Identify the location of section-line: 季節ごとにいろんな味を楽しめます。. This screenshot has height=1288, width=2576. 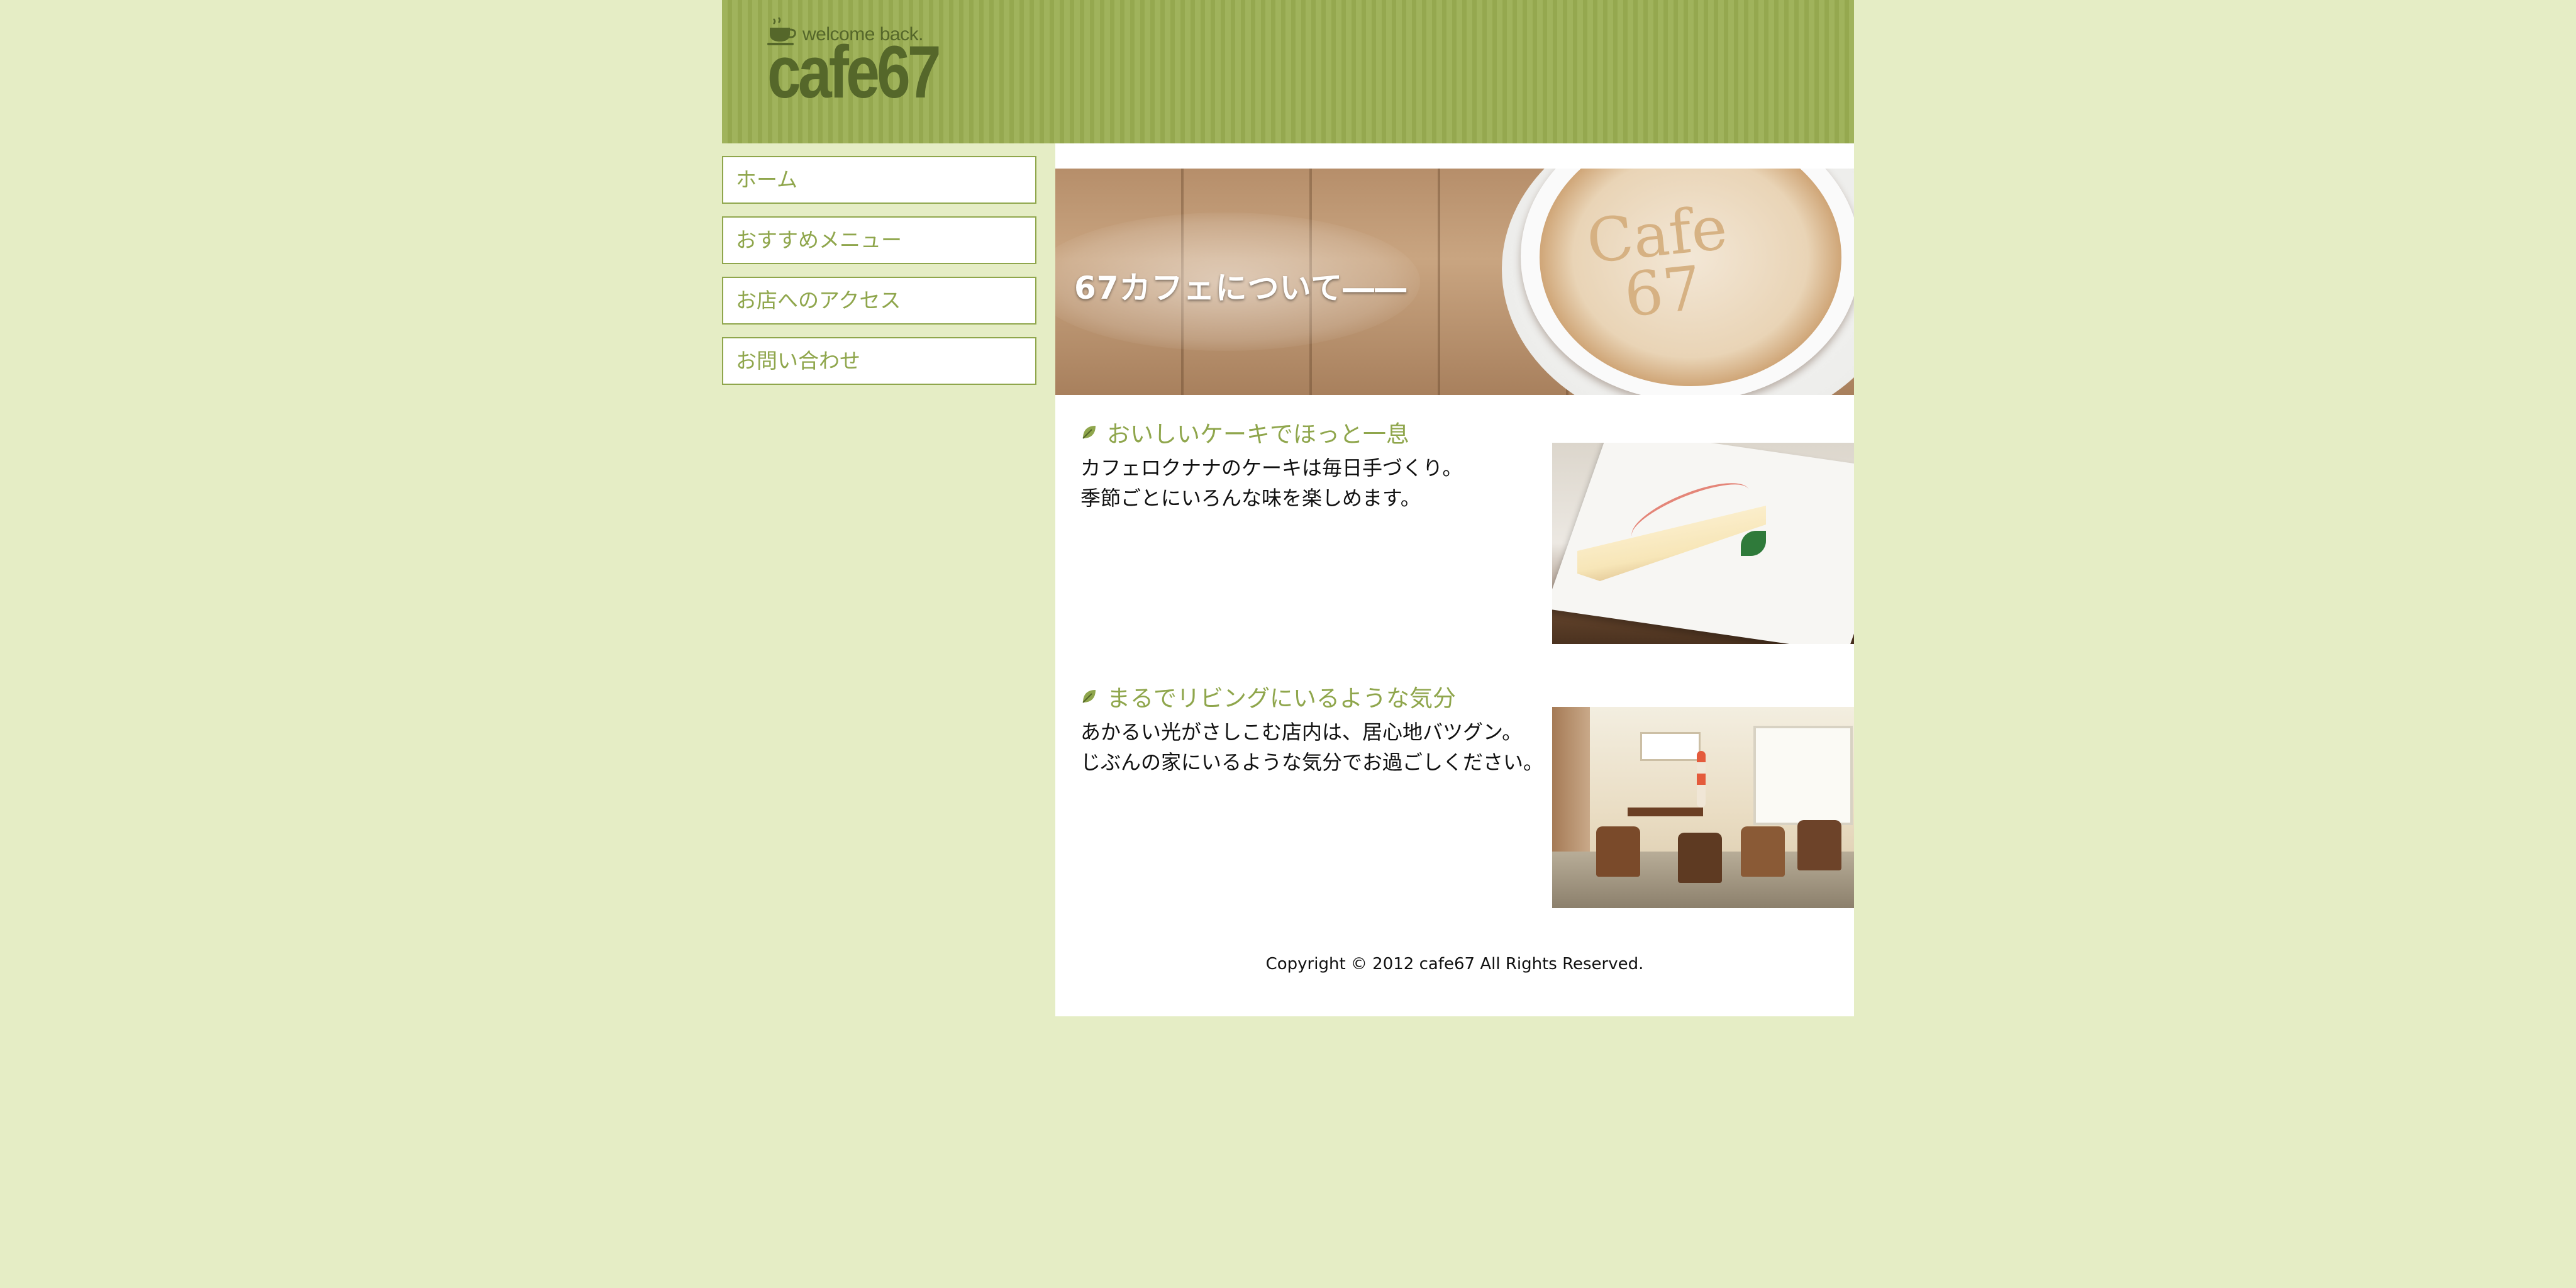
(1250, 498).